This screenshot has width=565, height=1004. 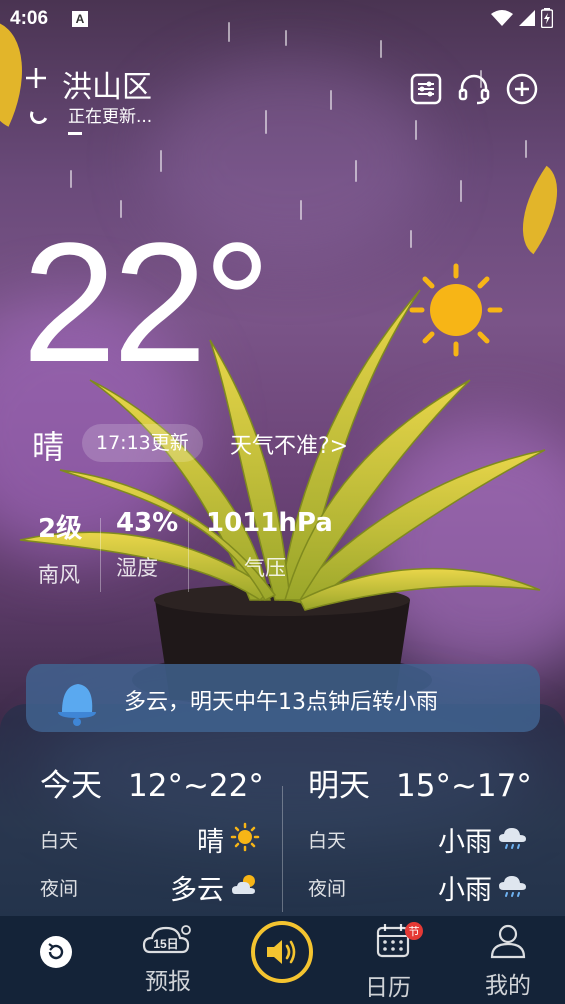 I want to click on forecast-15day-icon: 15日, so click(x=166, y=939).